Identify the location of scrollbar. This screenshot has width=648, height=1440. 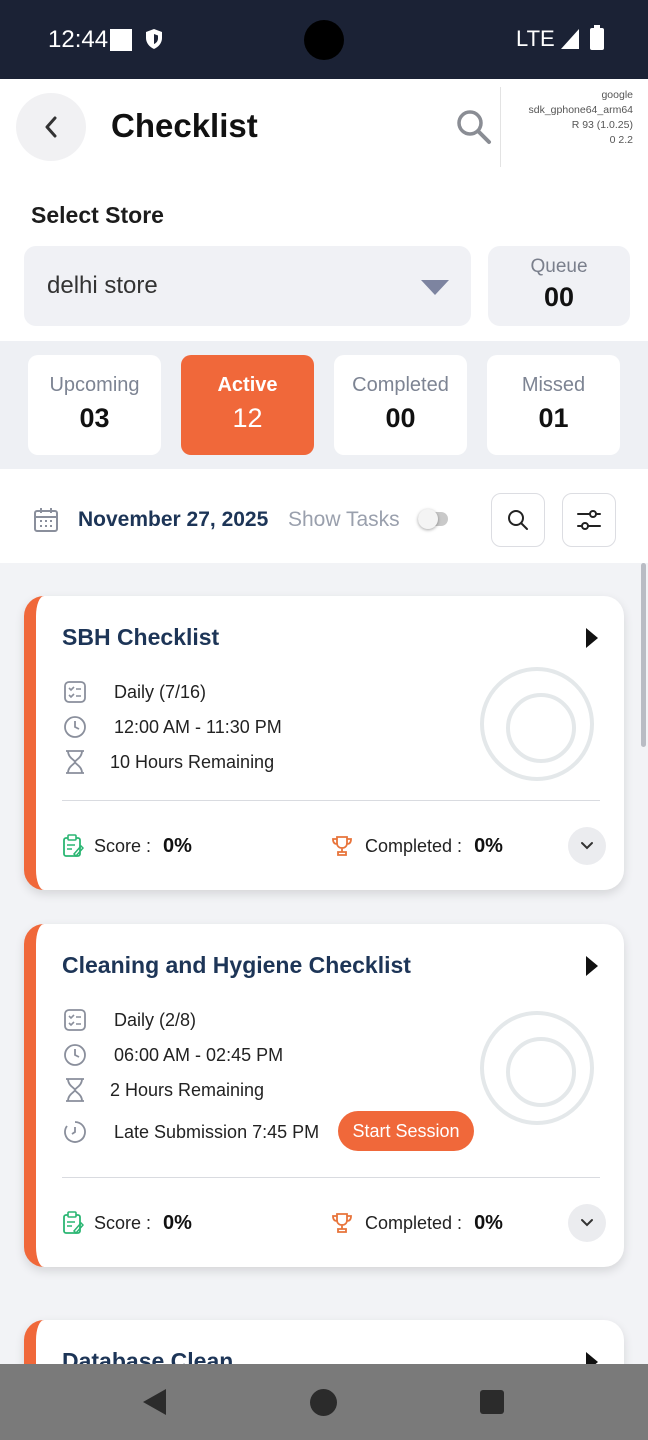
(643, 655).